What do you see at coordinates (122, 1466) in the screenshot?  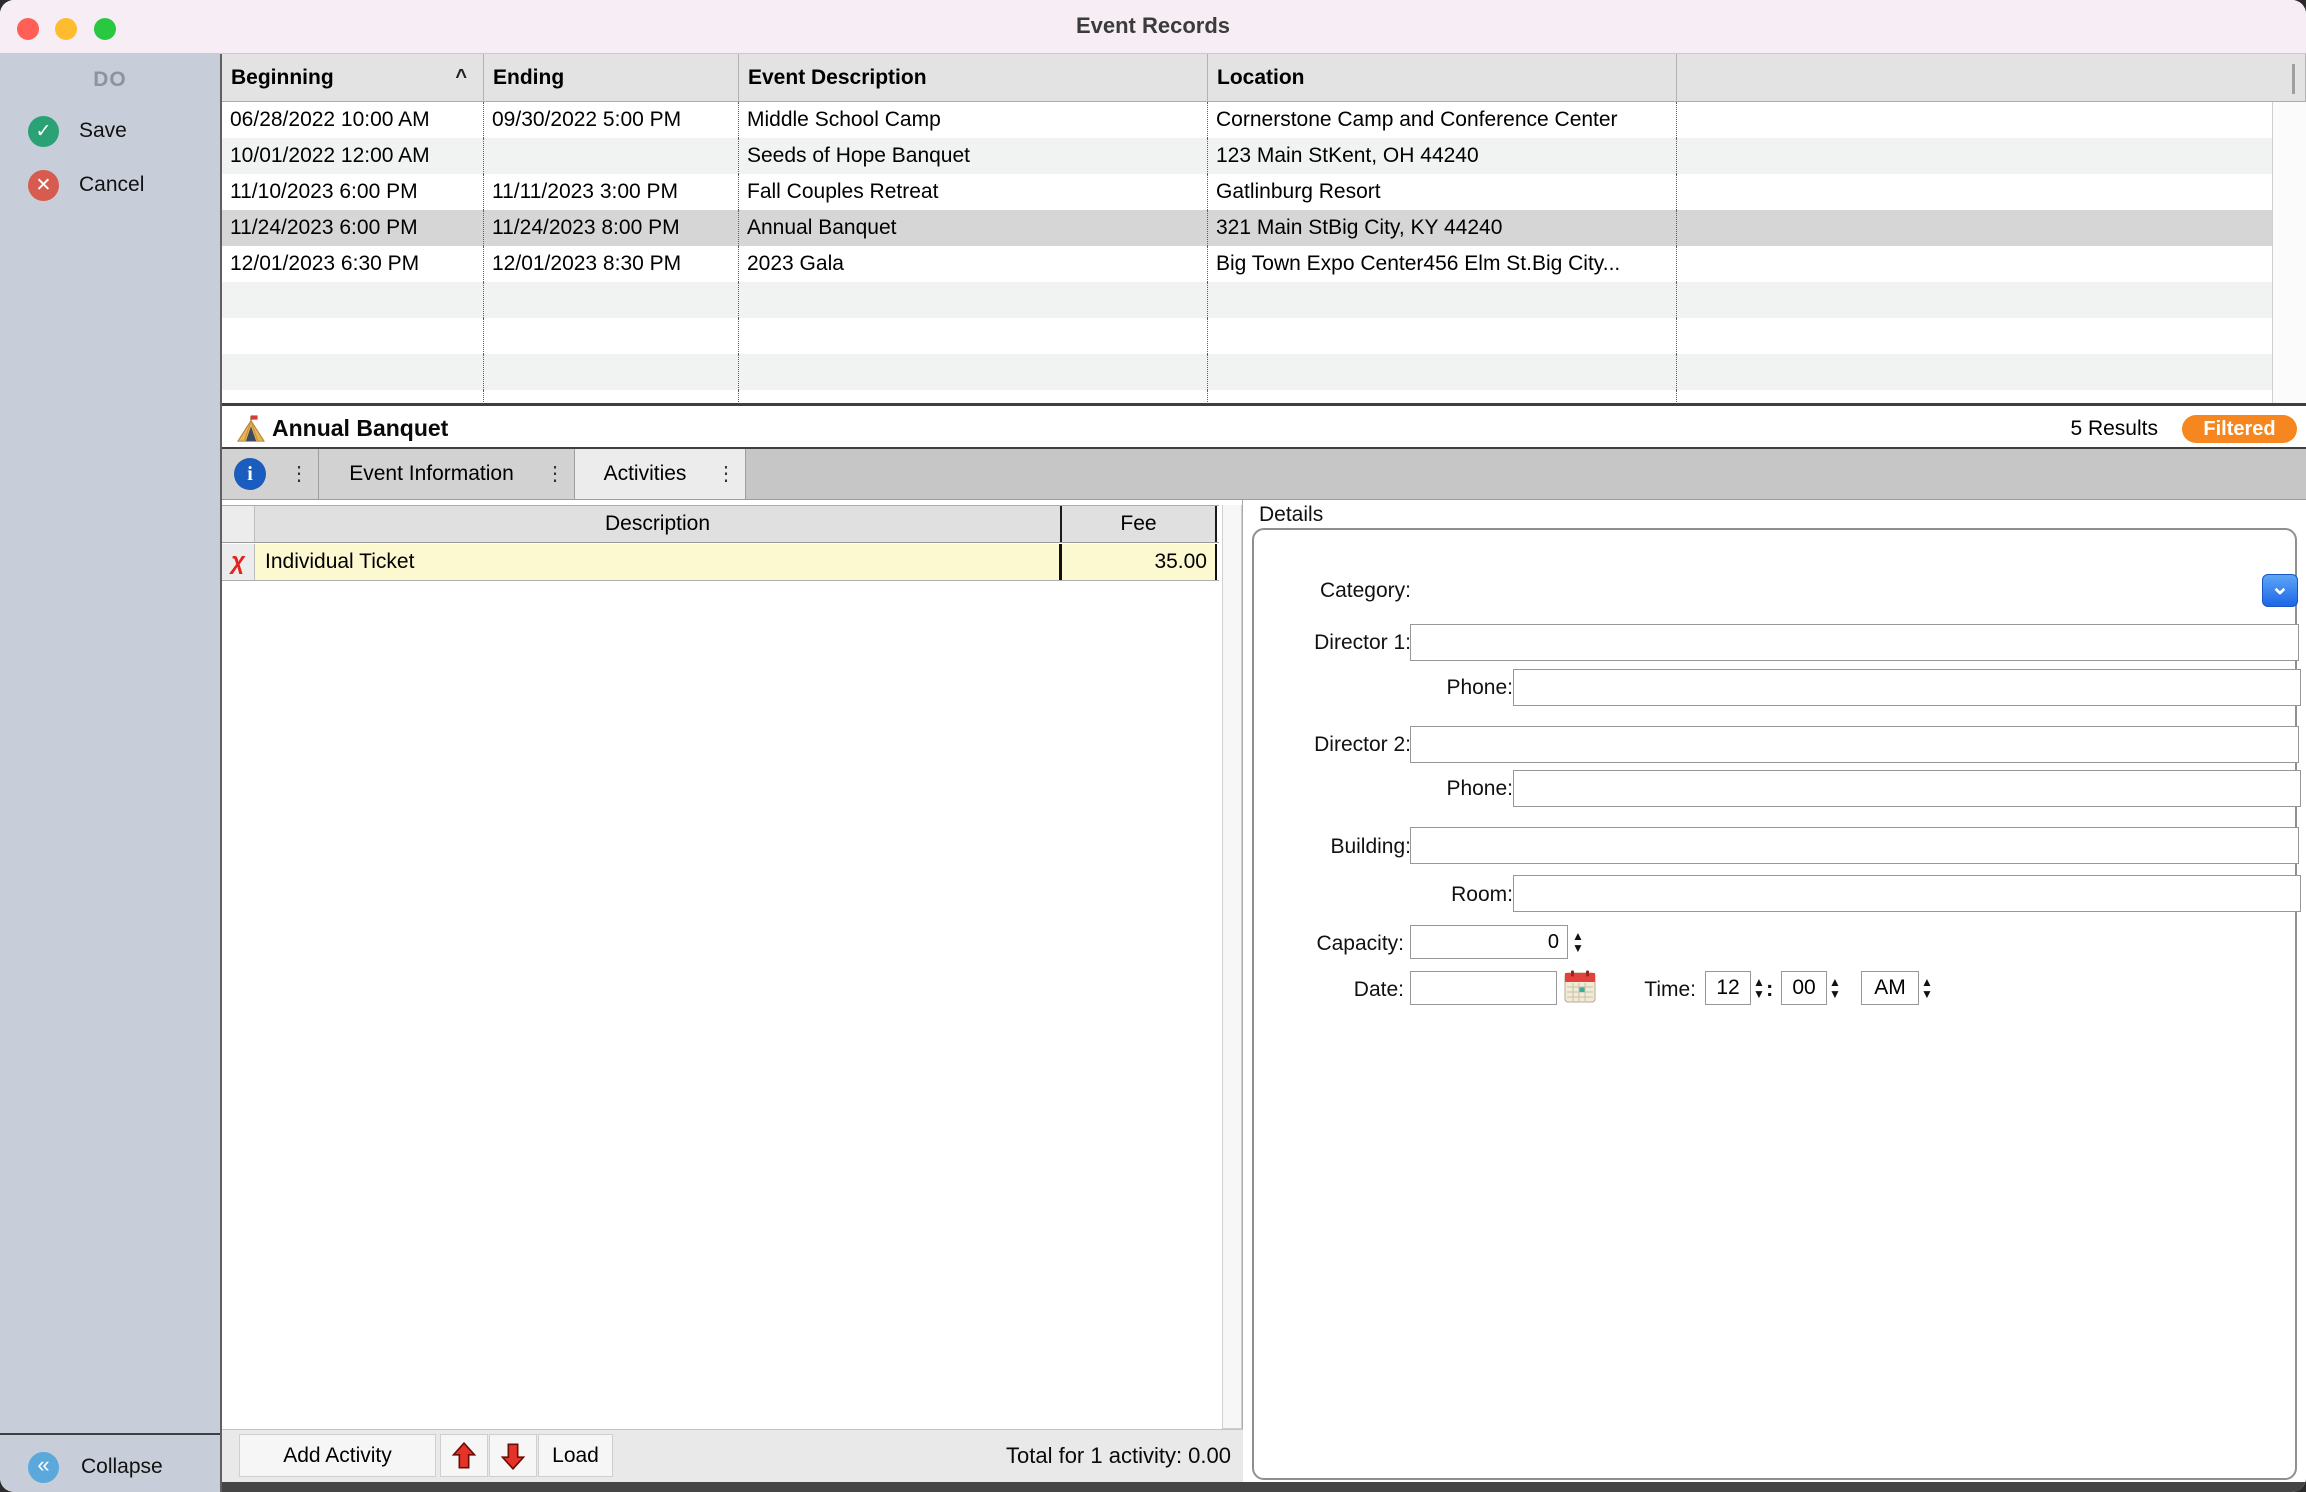 I see `collapse-label: Collapse` at bounding box center [122, 1466].